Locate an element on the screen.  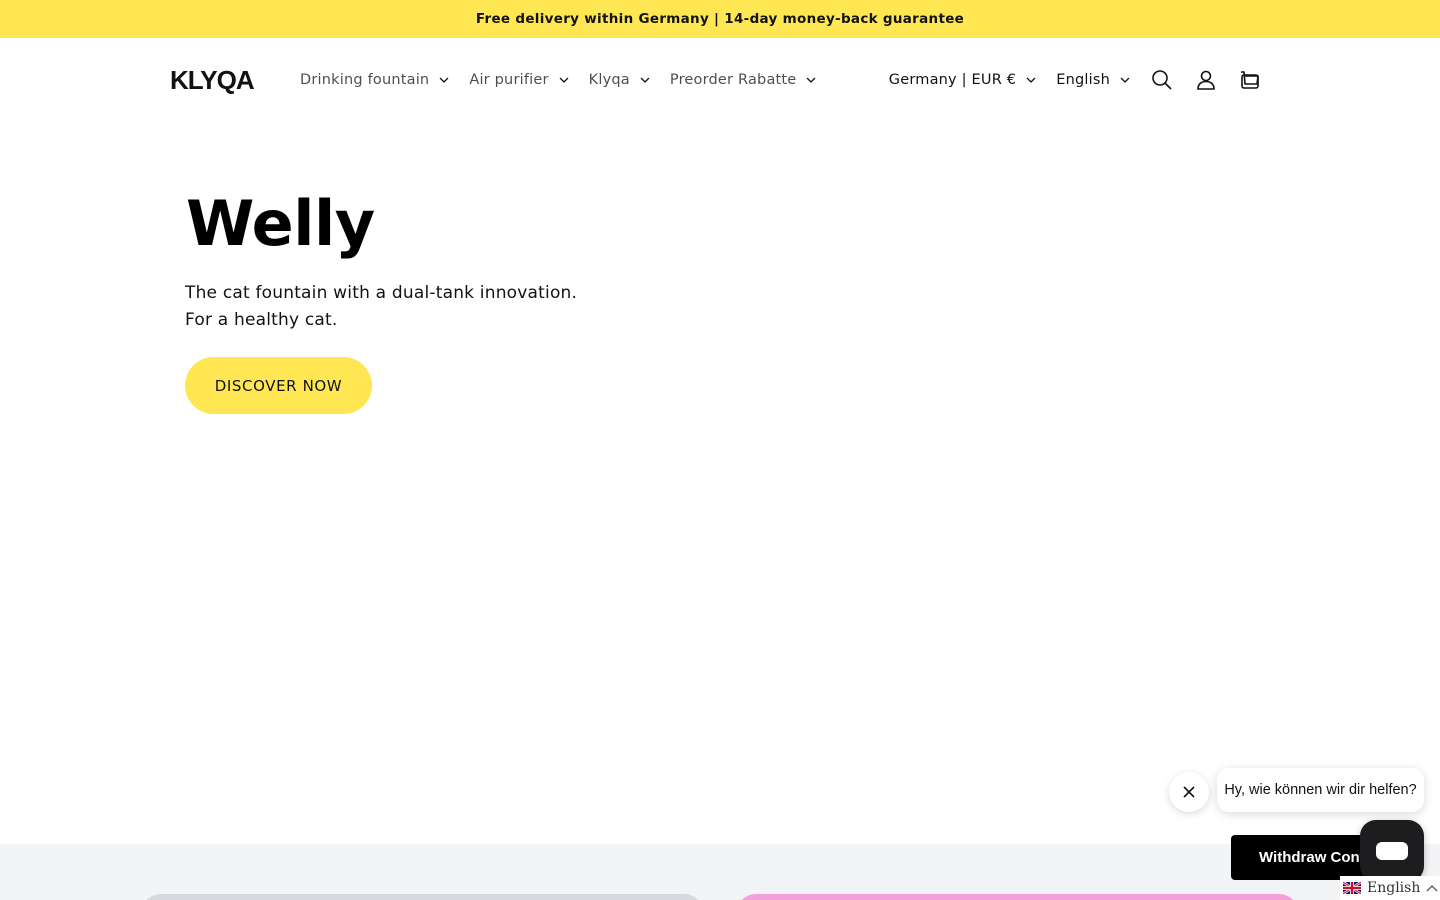
nav-item-label: Preorder Rabatte is located at coordinates (733, 80).